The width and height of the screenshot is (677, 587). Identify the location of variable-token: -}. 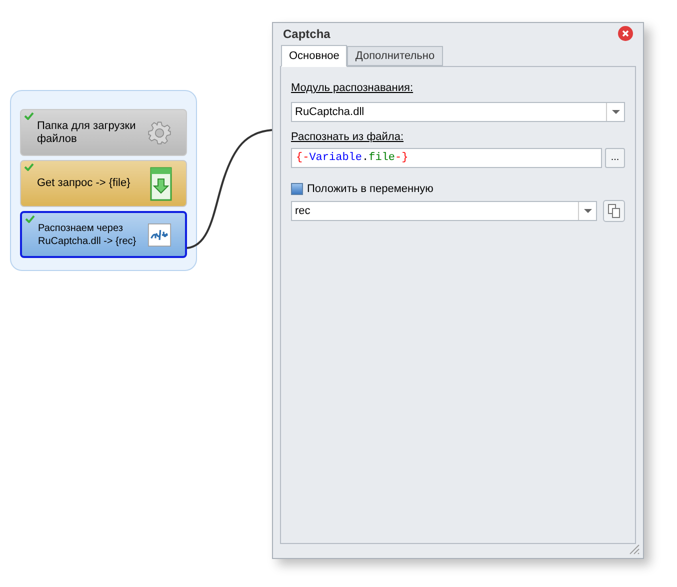
(401, 158).